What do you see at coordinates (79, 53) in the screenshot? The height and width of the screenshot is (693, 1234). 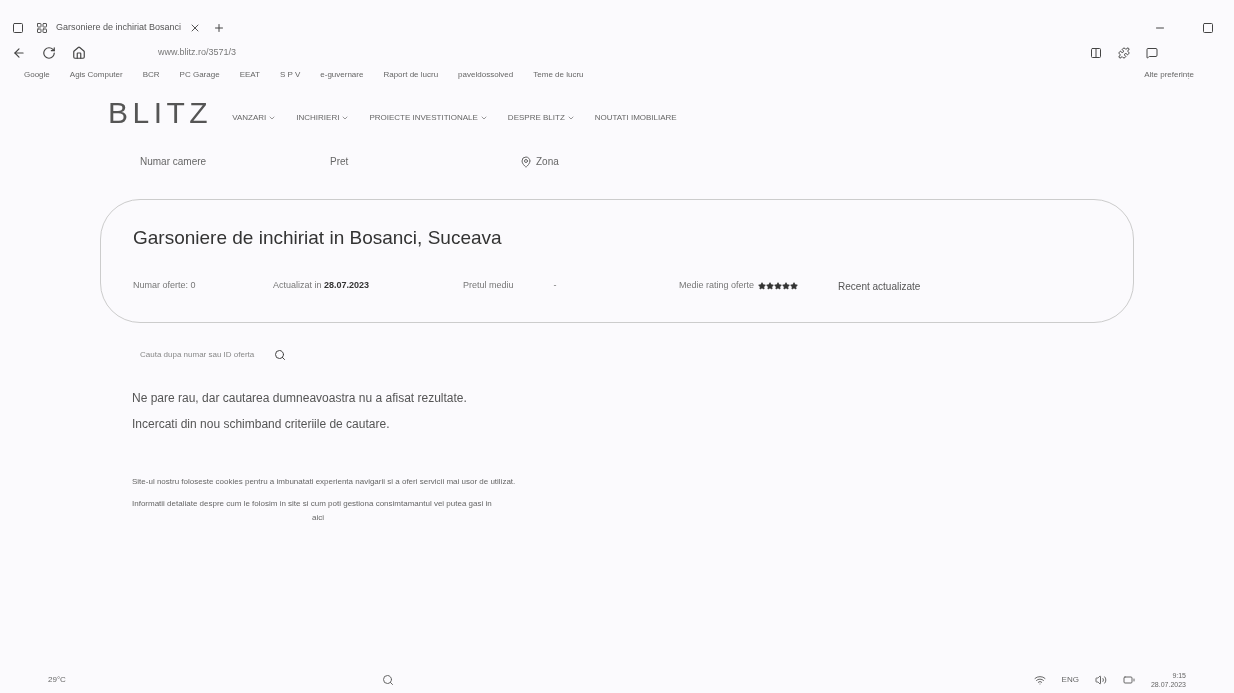 I see `home-icon` at bounding box center [79, 53].